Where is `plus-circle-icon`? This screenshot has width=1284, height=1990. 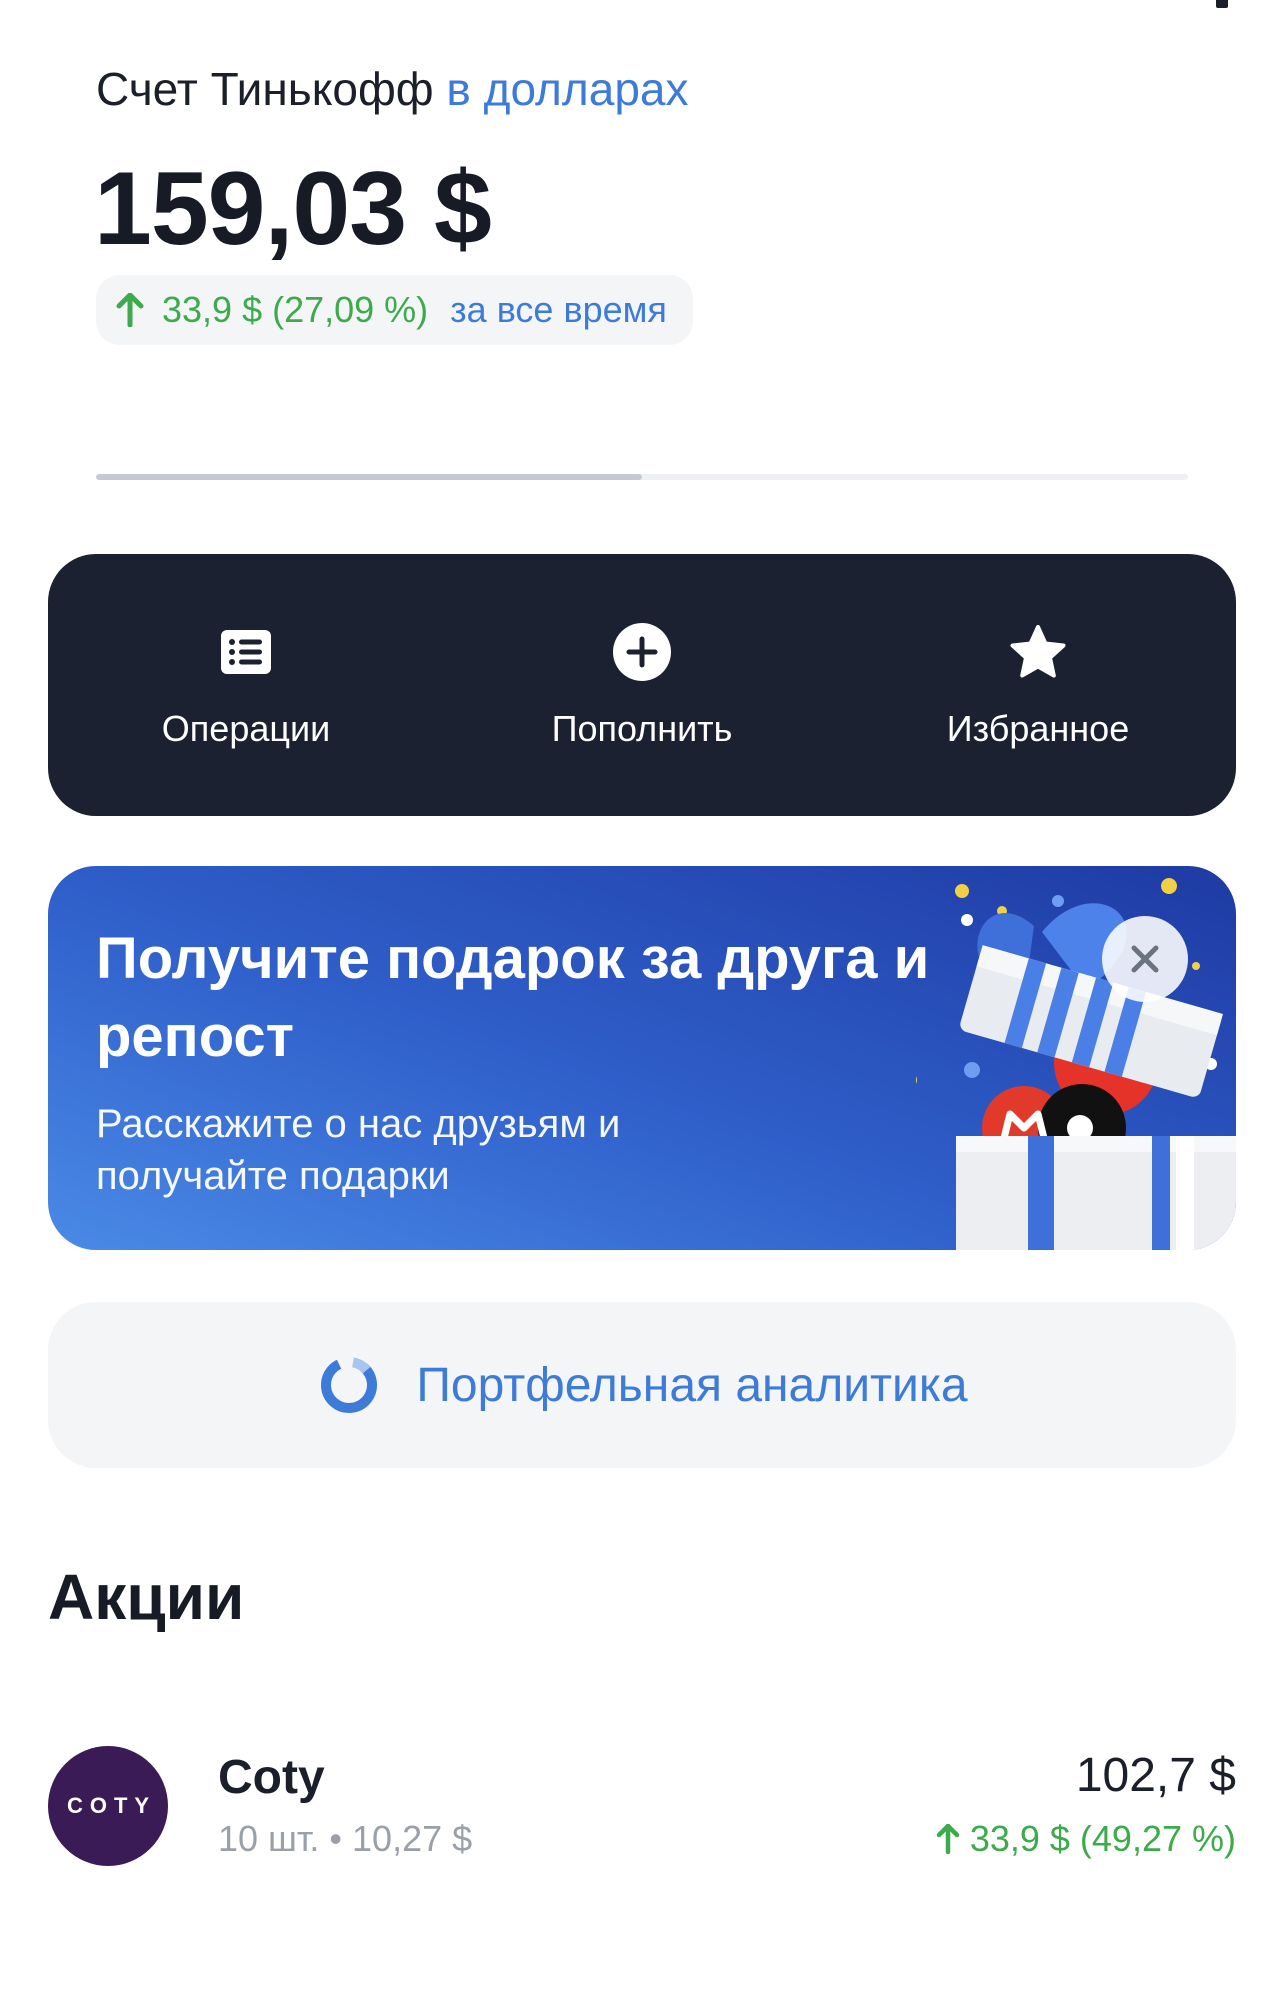 plus-circle-icon is located at coordinates (642, 652).